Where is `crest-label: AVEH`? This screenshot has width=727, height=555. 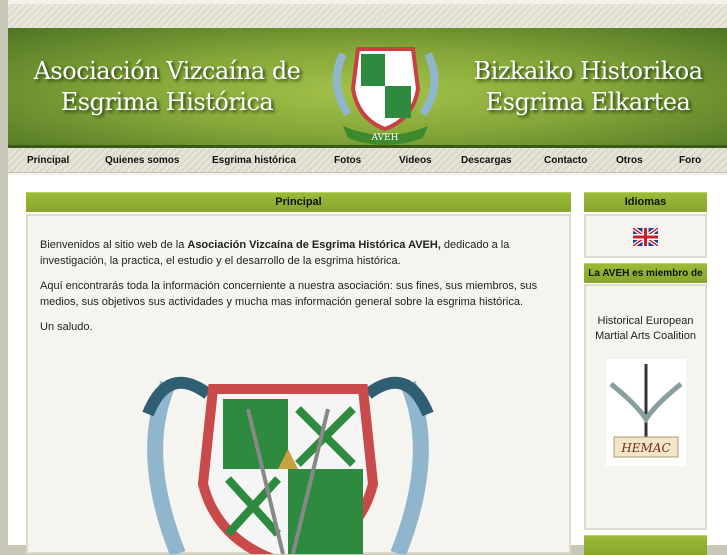 crest-label: AVEH is located at coordinates (385, 138).